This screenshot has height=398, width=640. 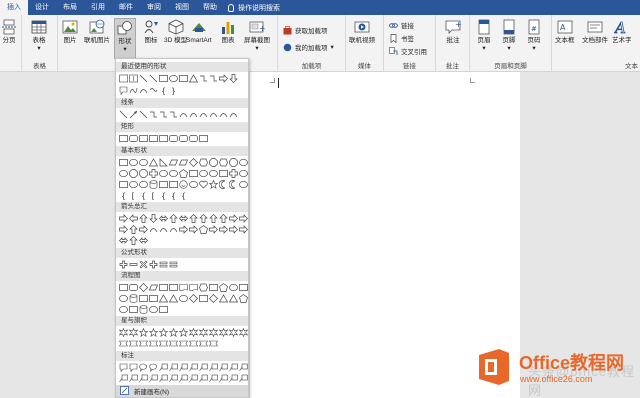 I want to click on shape-hex, so click(x=223, y=162).